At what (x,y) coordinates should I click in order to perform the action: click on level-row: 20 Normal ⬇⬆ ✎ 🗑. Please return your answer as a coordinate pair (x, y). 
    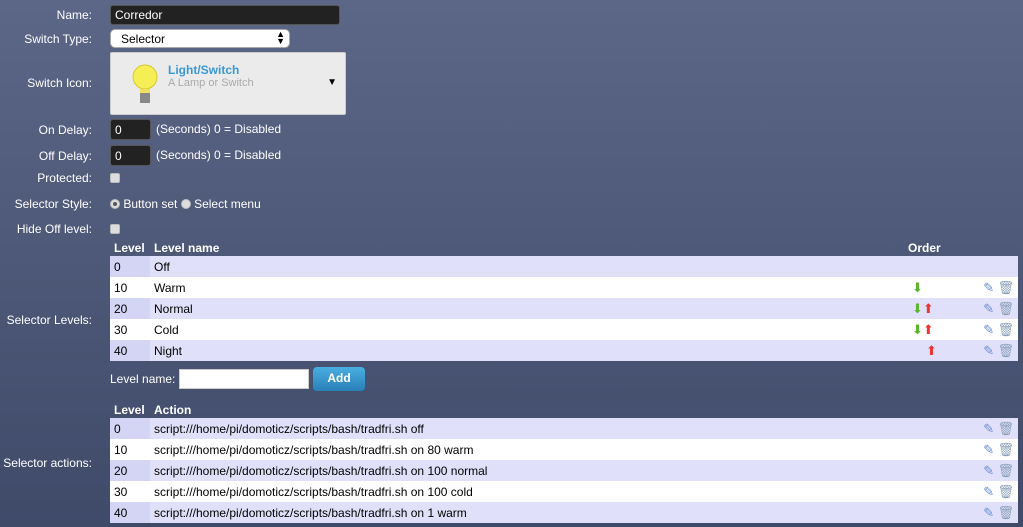
    Looking at the image, I should click on (564, 308).